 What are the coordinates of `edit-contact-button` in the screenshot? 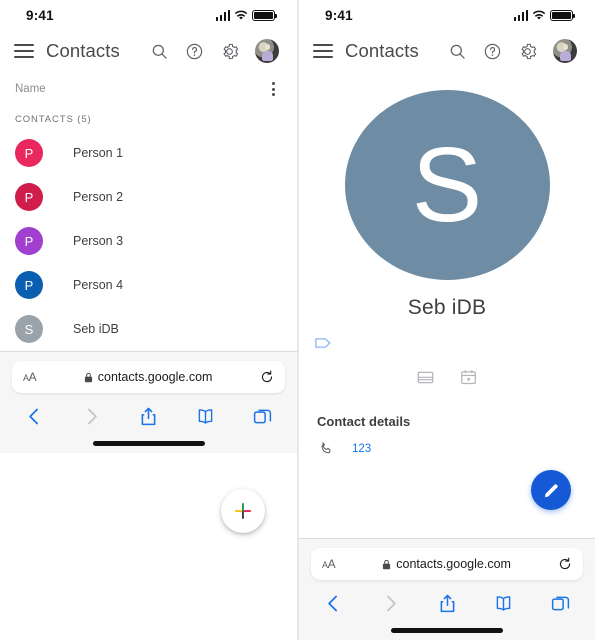 It's located at (551, 490).